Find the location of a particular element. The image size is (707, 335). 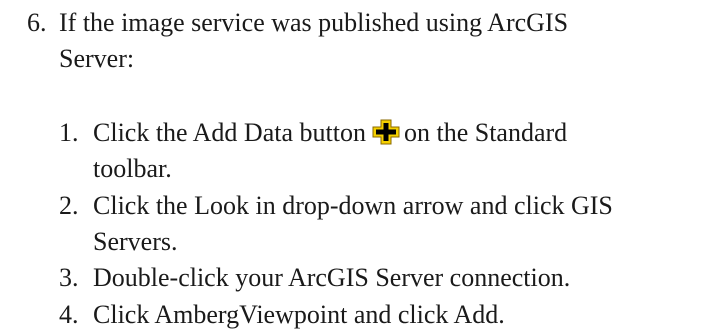

substep-text-after-icon: on the Standard is located at coordinates (485, 132).